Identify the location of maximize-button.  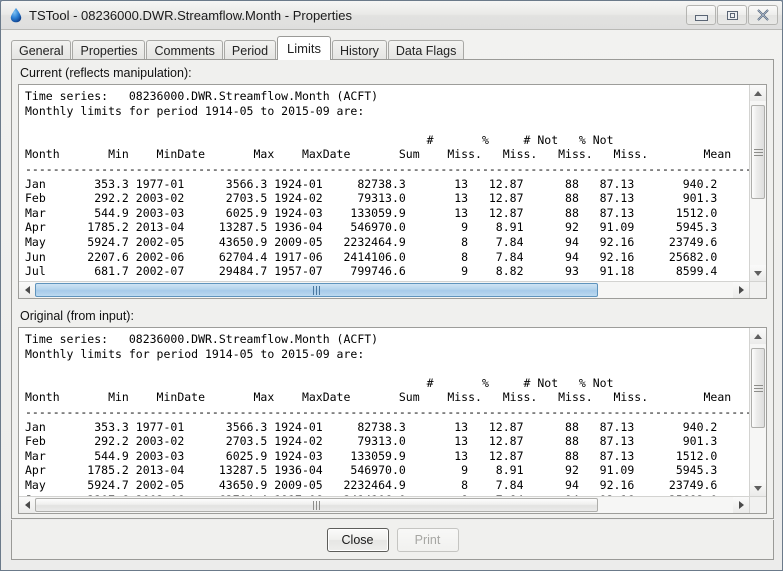
(732, 15).